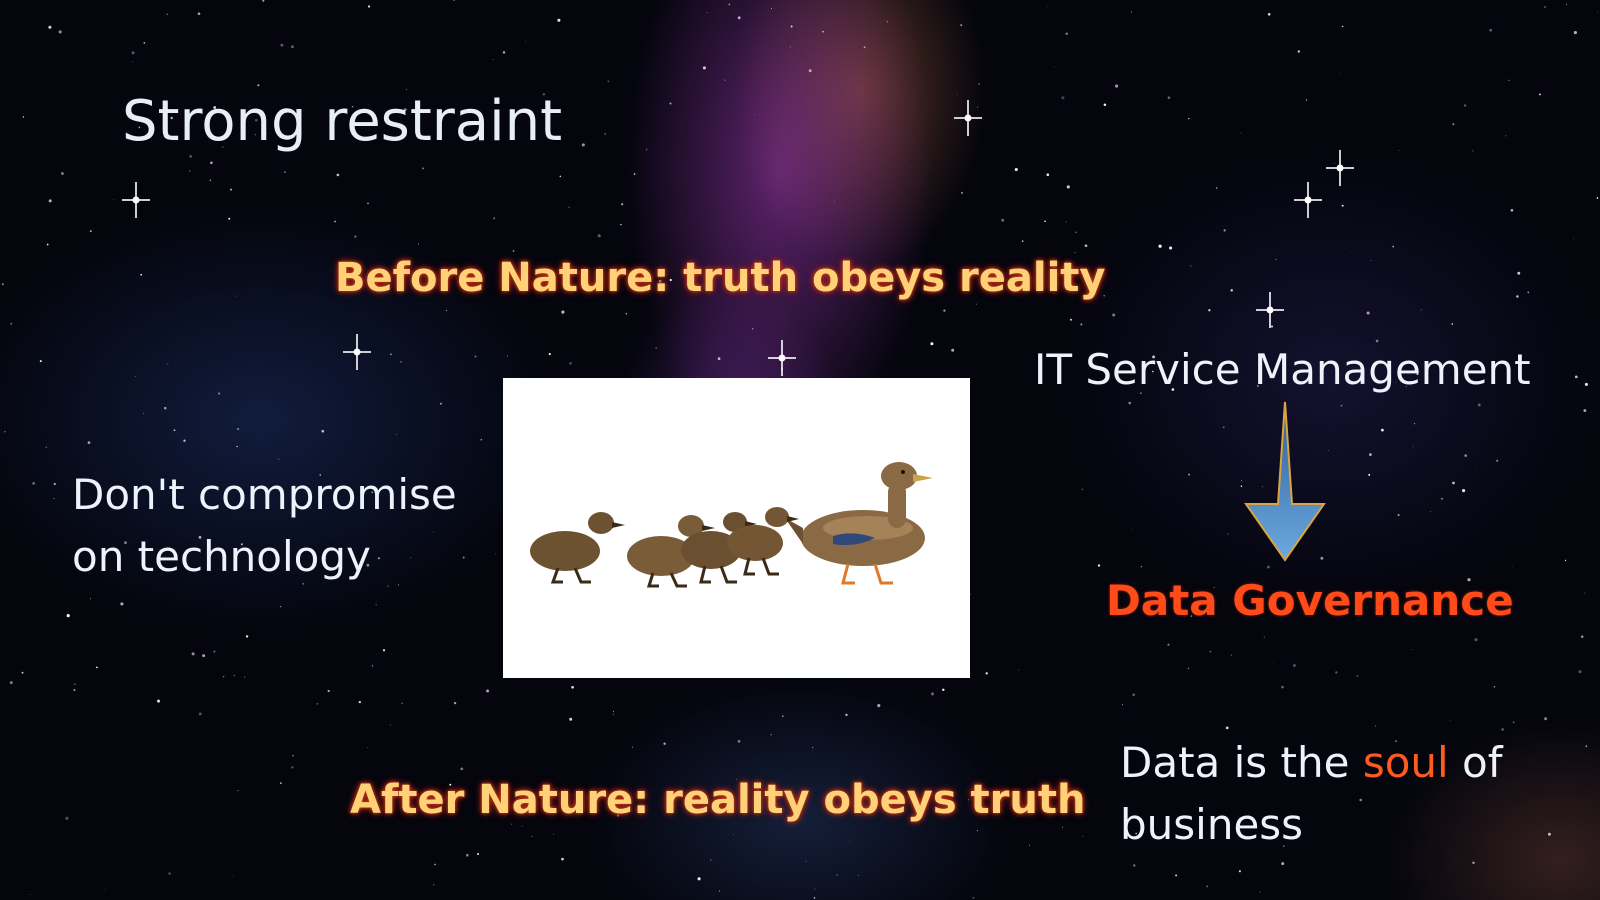 This screenshot has width=1600, height=900. I want to click on soul-prefix: Data is the, so click(1241, 762).